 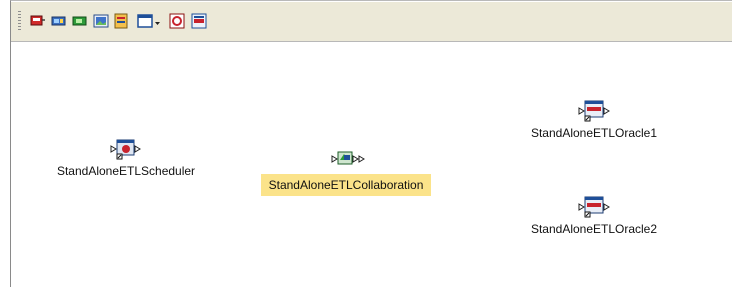 I want to click on add-component-icon, so click(x=38, y=21).